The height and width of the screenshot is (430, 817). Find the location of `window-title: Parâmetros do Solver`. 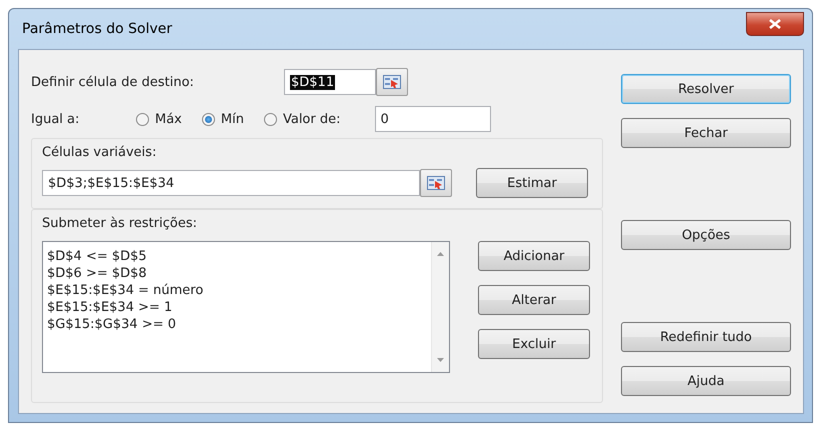

window-title: Parâmetros do Solver is located at coordinates (96, 29).